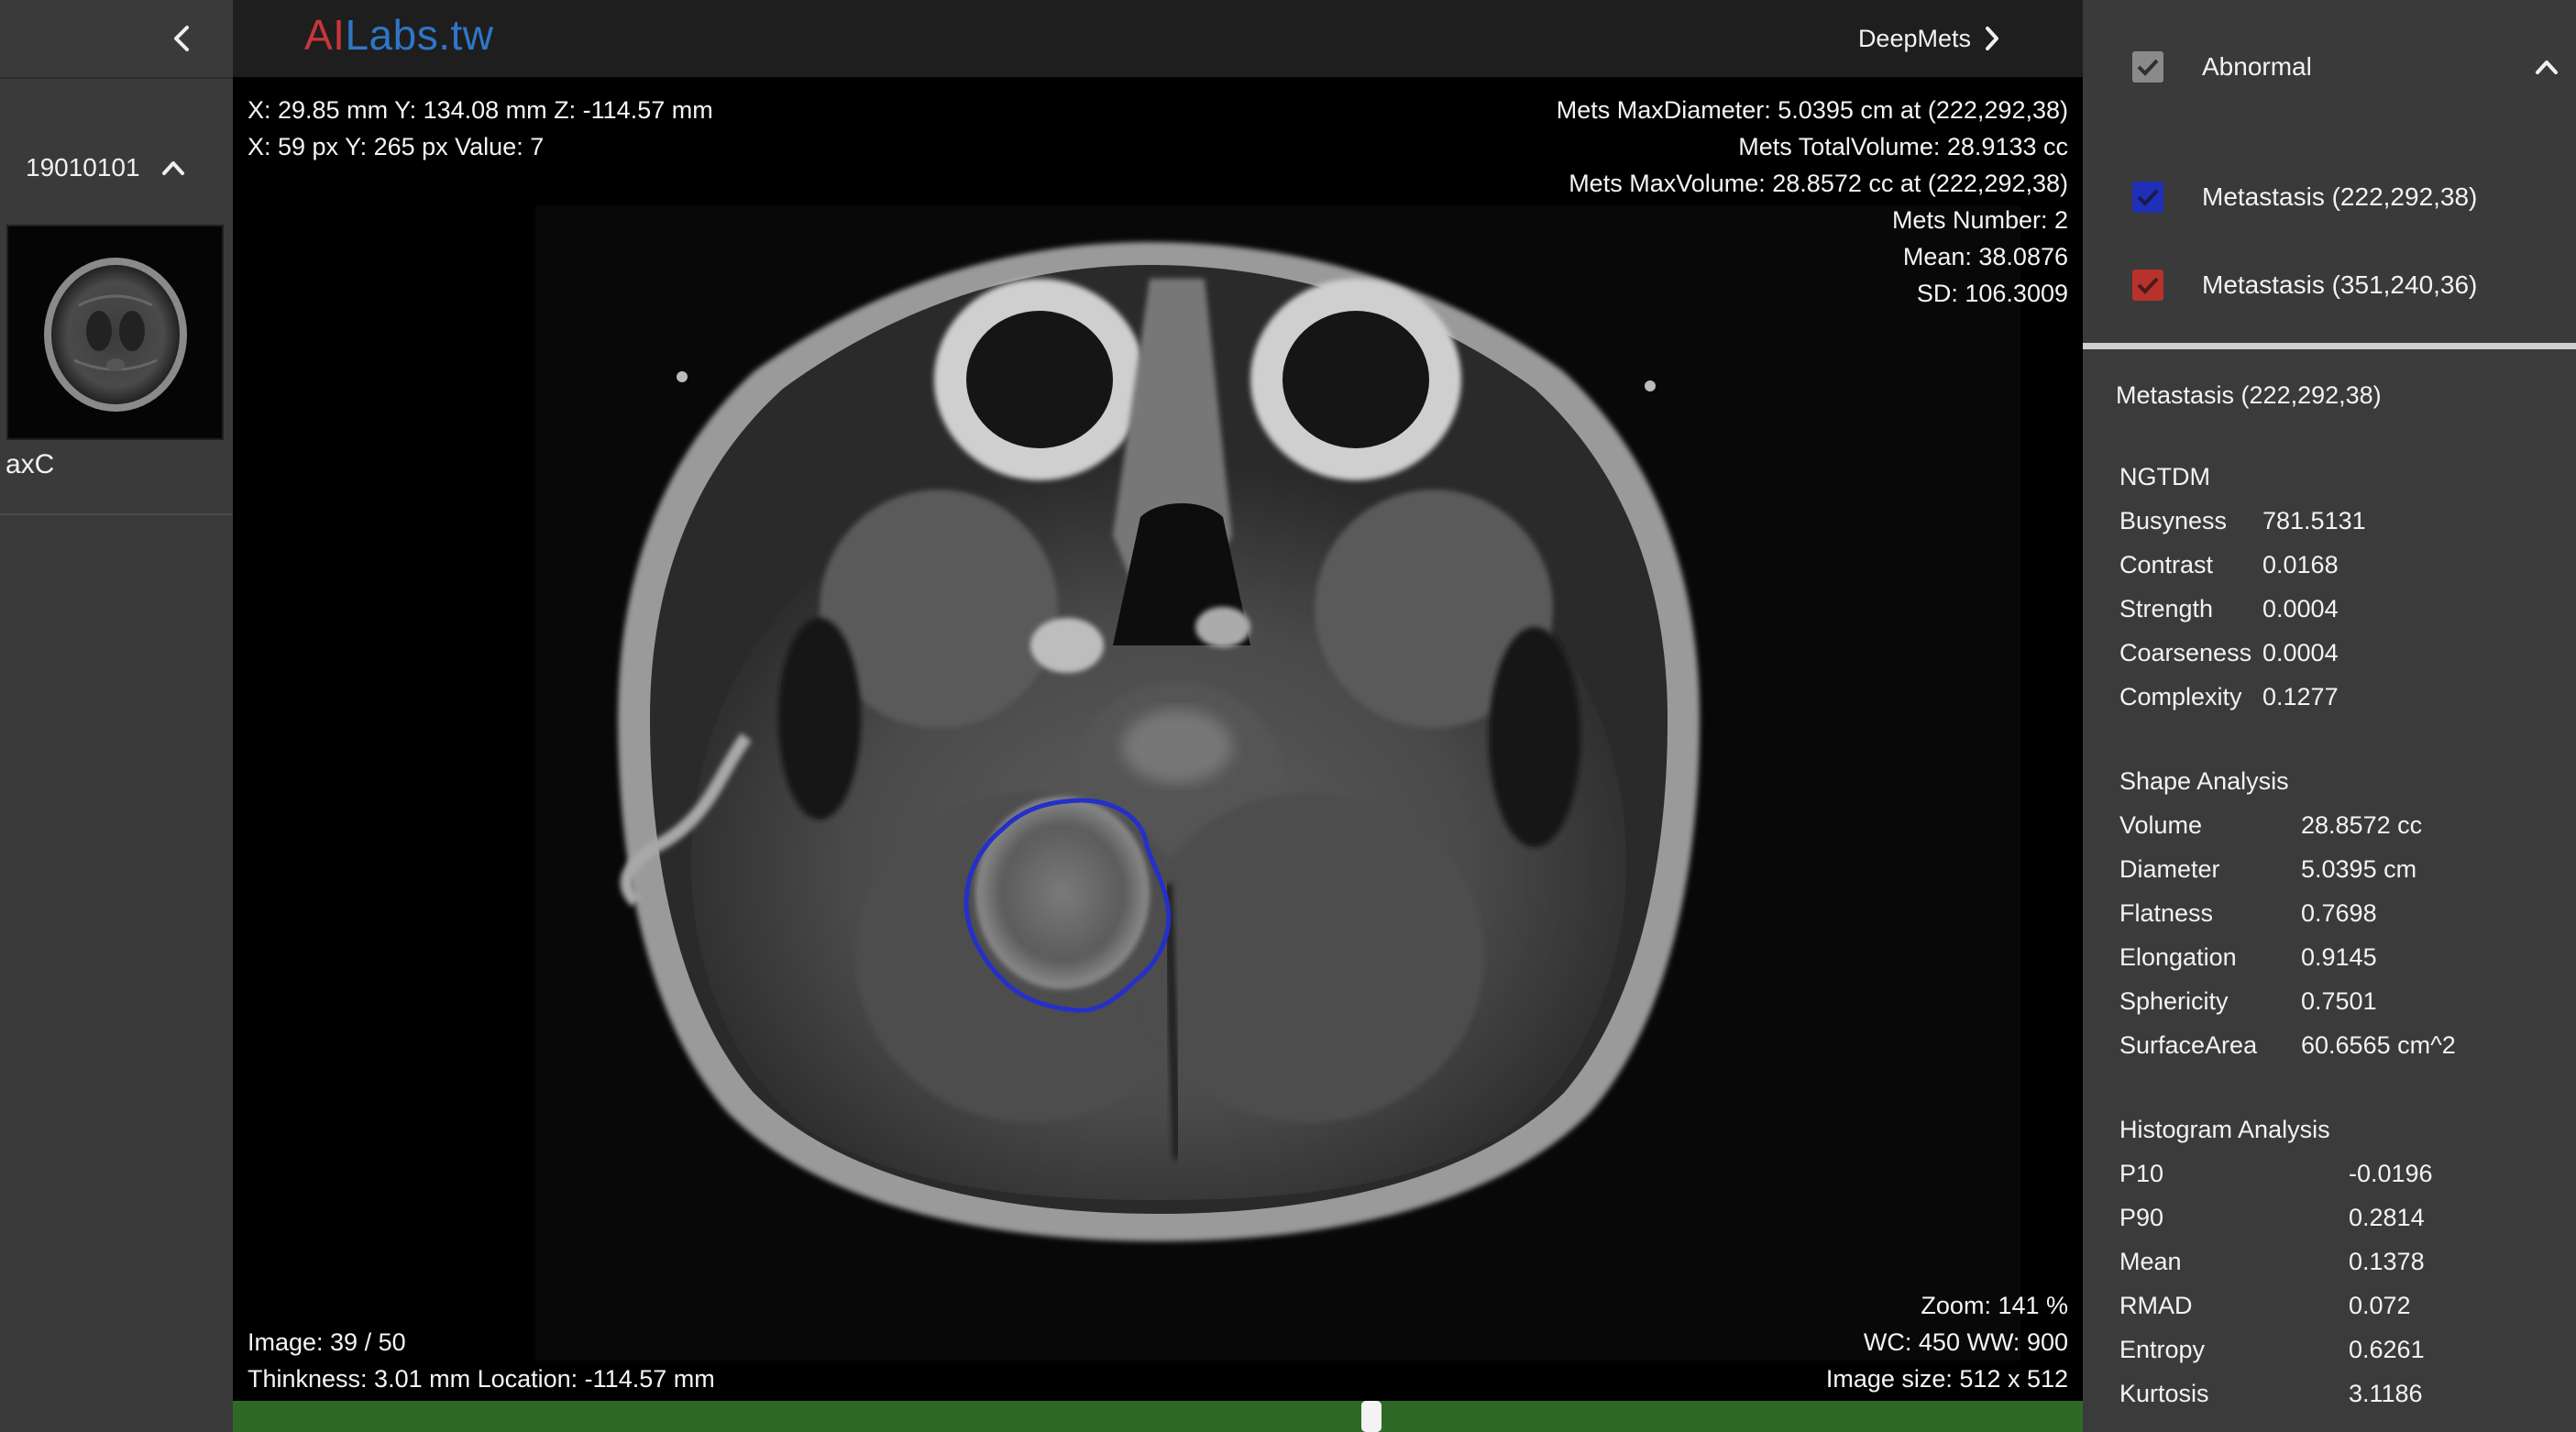 The width and height of the screenshot is (2576, 1432). I want to click on chevron-right-icon, so click(1992, 38).